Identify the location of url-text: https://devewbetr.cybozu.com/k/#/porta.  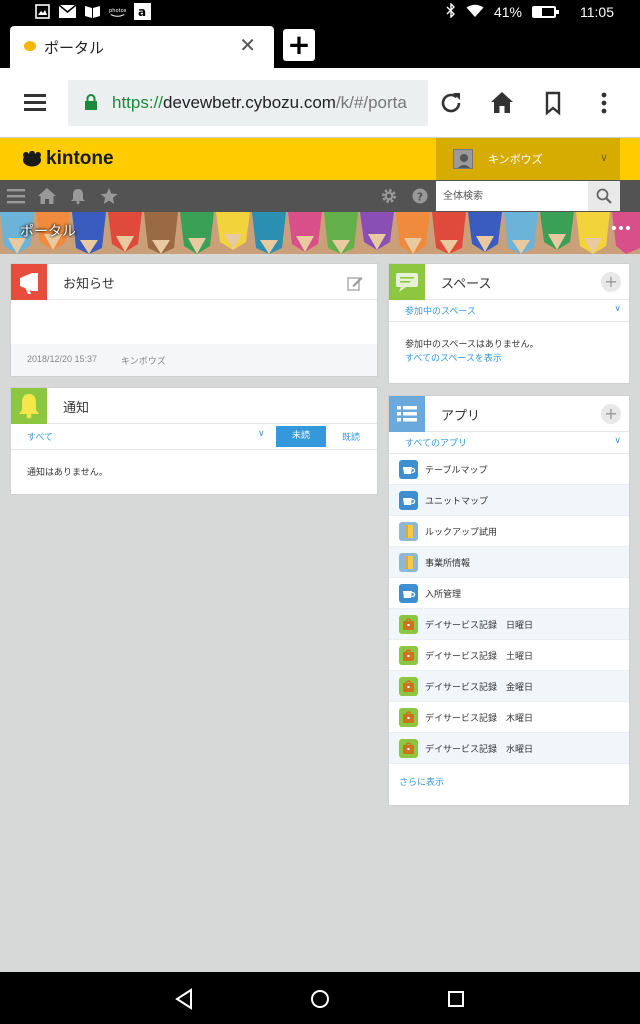
(259, 103).